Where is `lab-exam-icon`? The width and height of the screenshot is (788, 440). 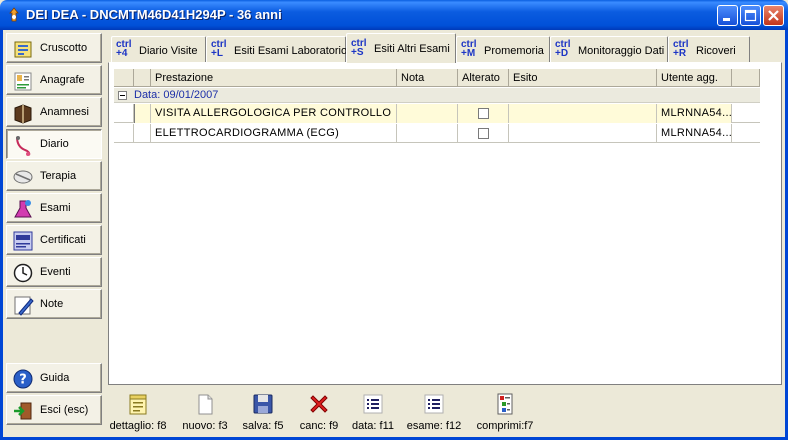 lab-exam-icon is located at coordinates (23, 209).